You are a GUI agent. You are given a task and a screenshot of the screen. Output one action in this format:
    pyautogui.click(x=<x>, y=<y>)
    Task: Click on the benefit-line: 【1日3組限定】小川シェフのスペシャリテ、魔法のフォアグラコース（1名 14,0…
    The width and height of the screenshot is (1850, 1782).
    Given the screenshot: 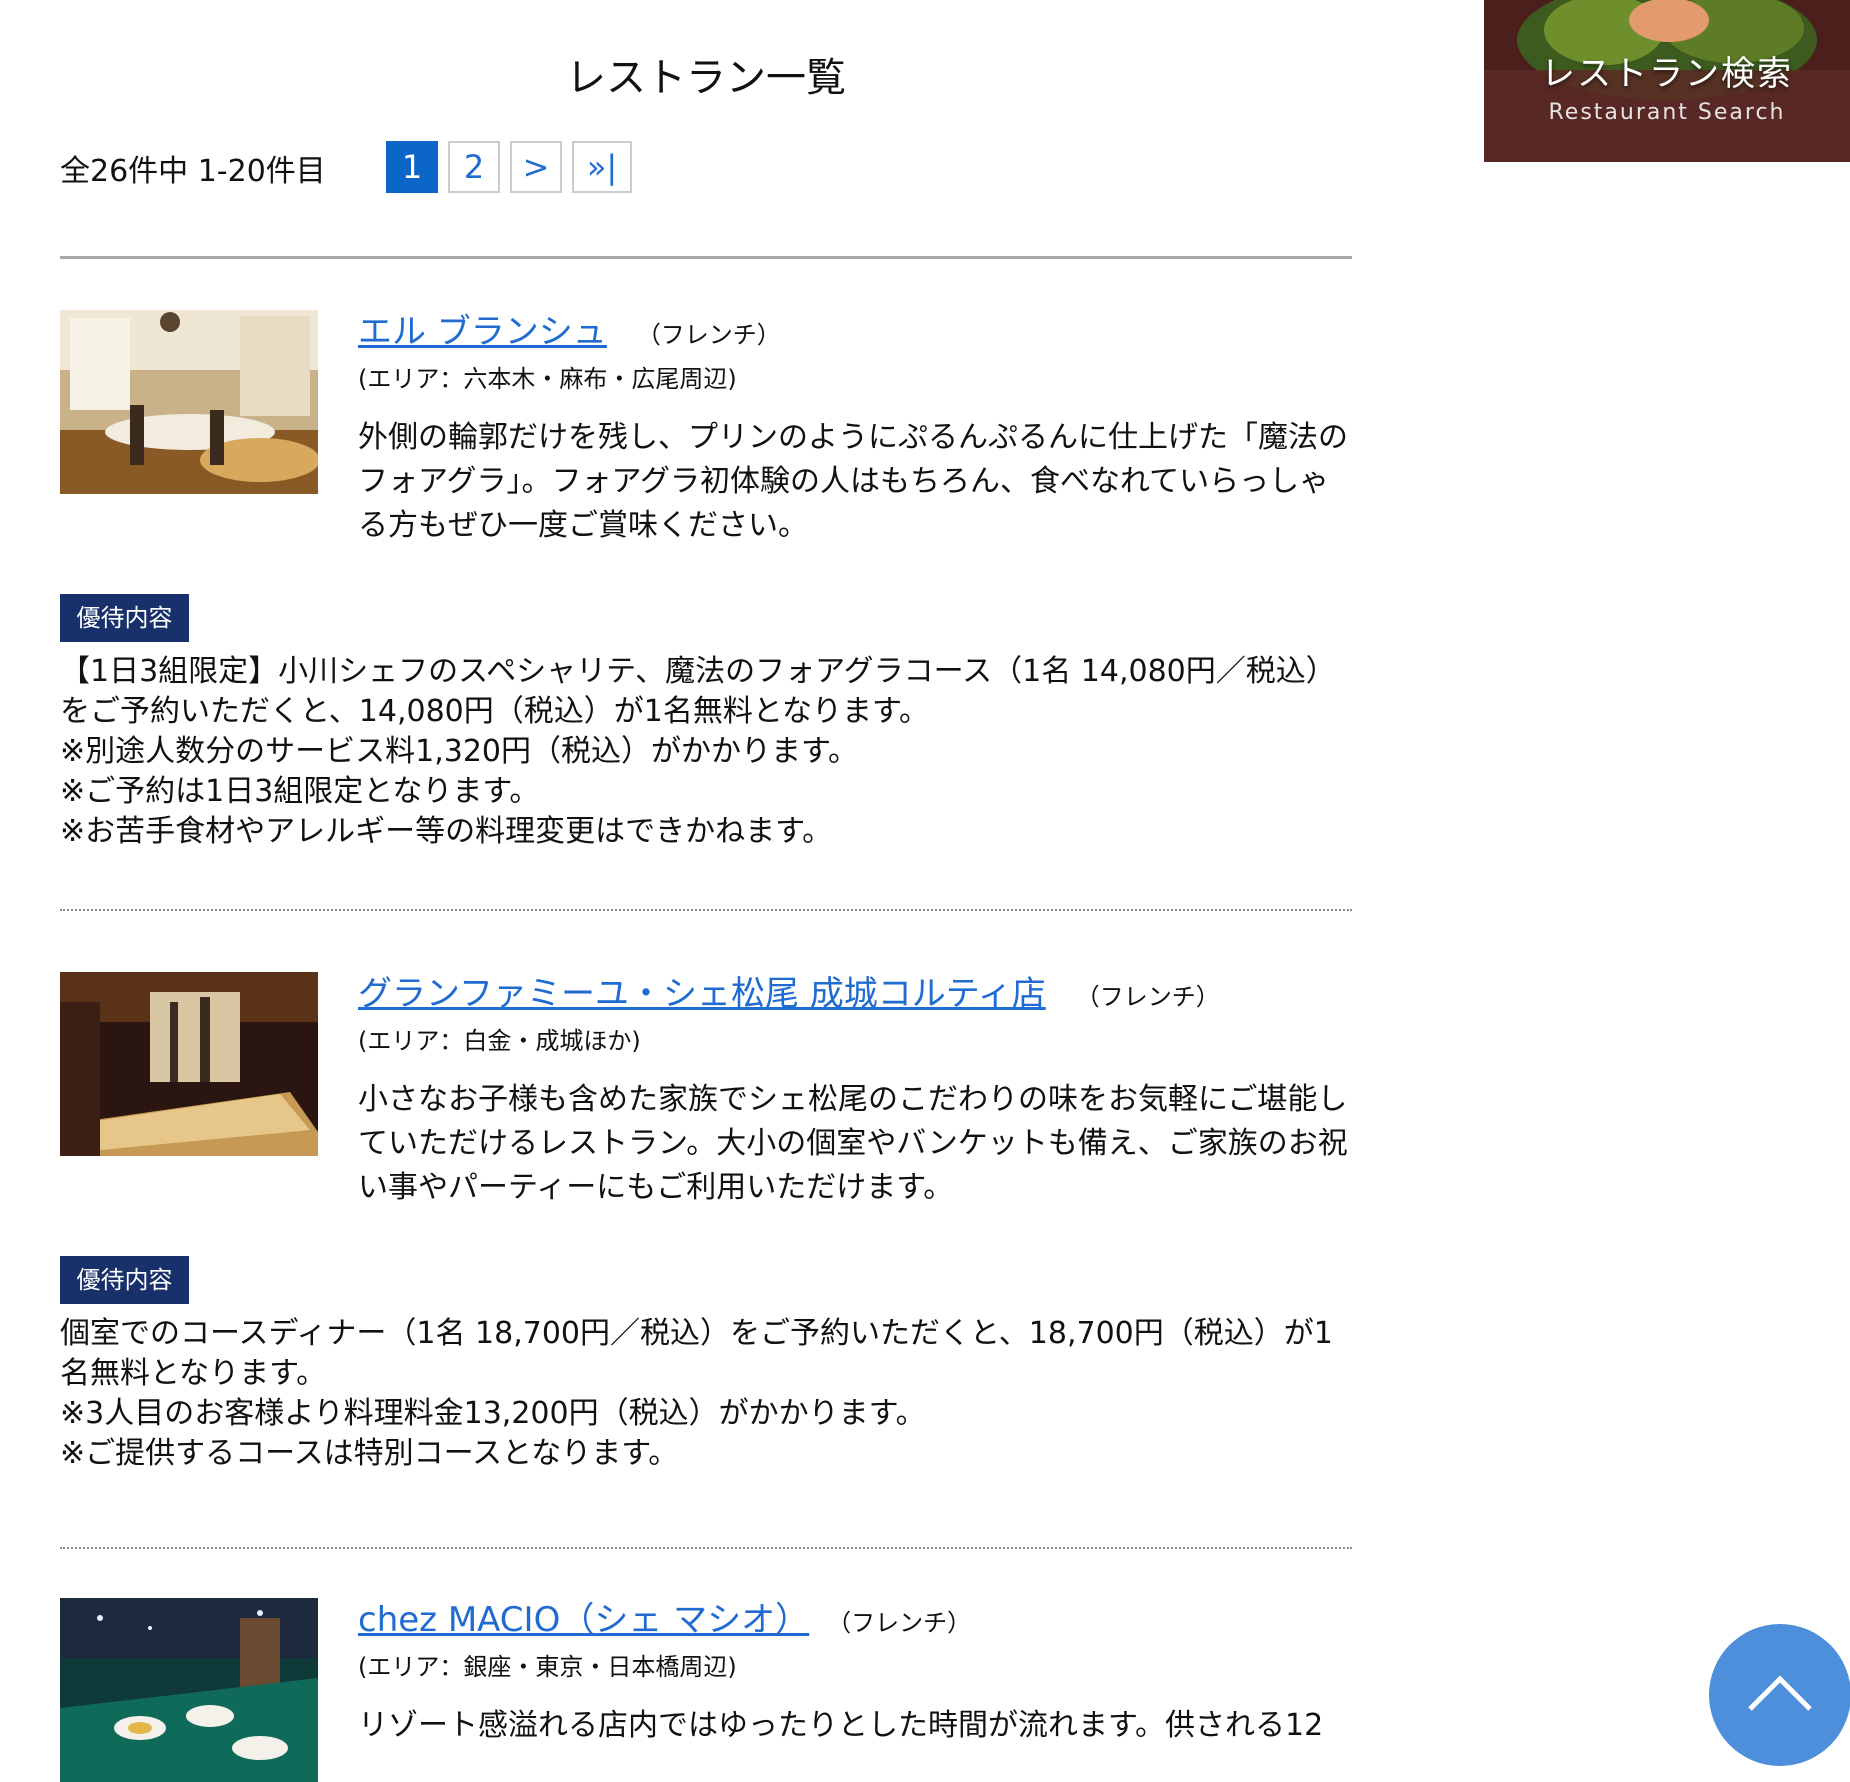 What is the action you would take?
    pyautogui.click(x=698, y=671)
    